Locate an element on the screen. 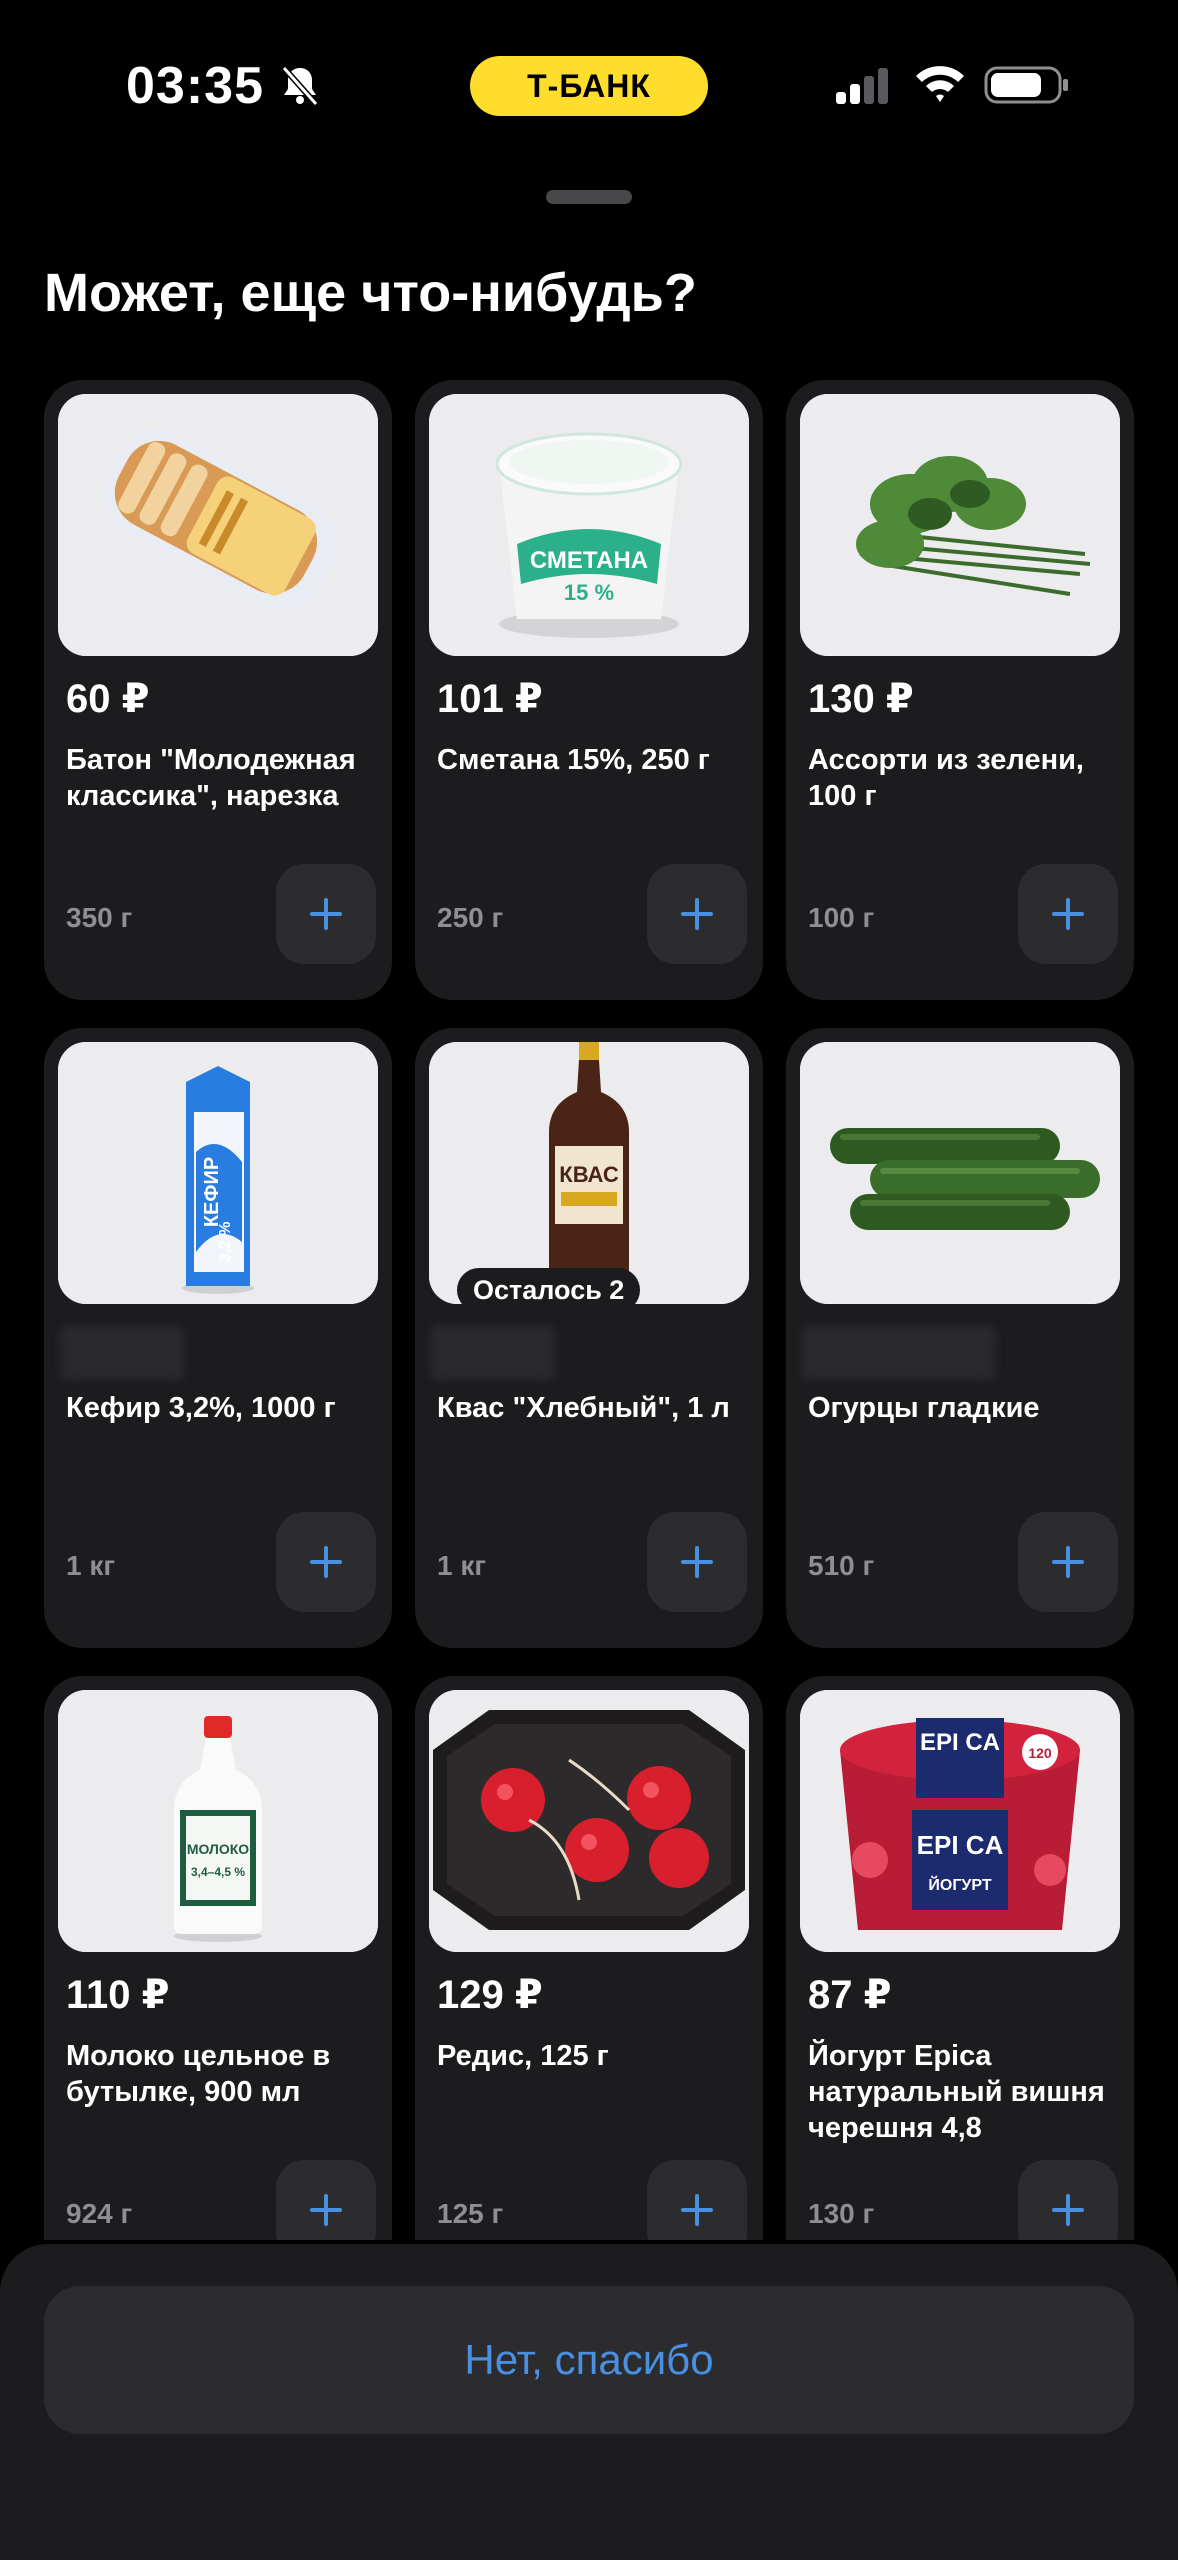 This screenshot has height=2560, width=1178. product-weight: 130 г is located at coordinates (841, 2213).